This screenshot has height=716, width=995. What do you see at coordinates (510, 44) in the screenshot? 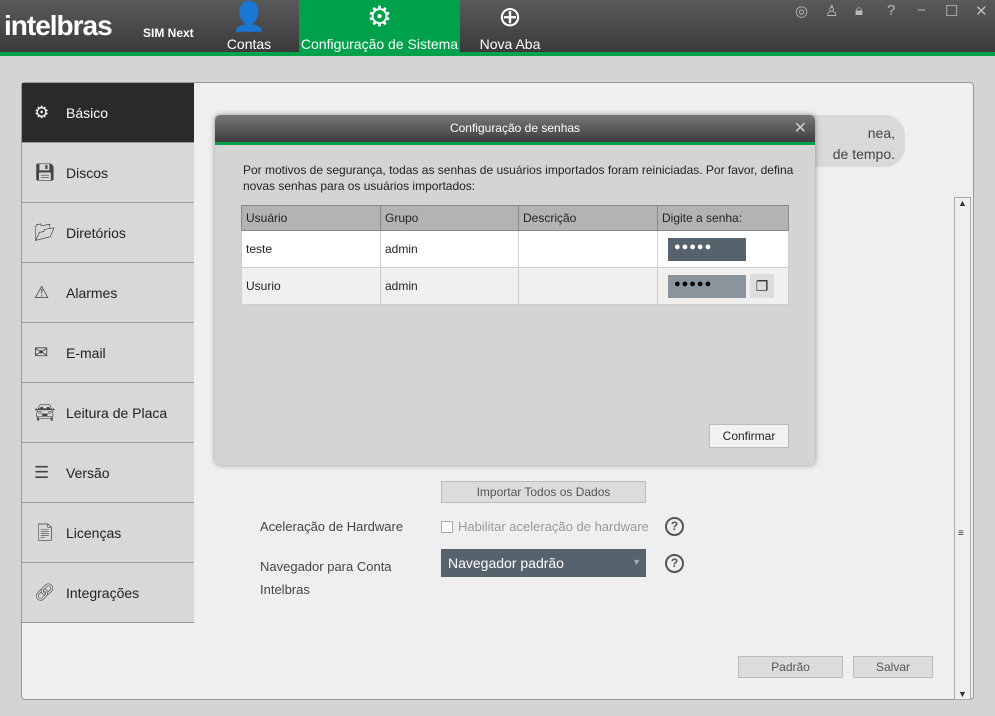
I see `tab-label: Nova Aba` at bounding box center [510, 44].